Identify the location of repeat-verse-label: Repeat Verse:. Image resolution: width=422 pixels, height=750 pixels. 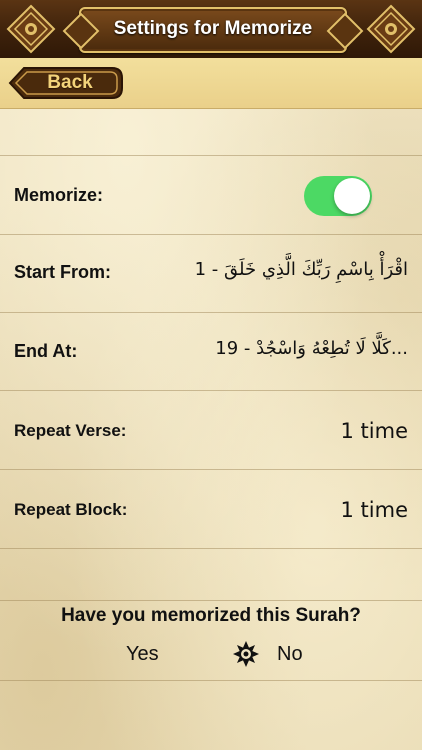
(70, 430).